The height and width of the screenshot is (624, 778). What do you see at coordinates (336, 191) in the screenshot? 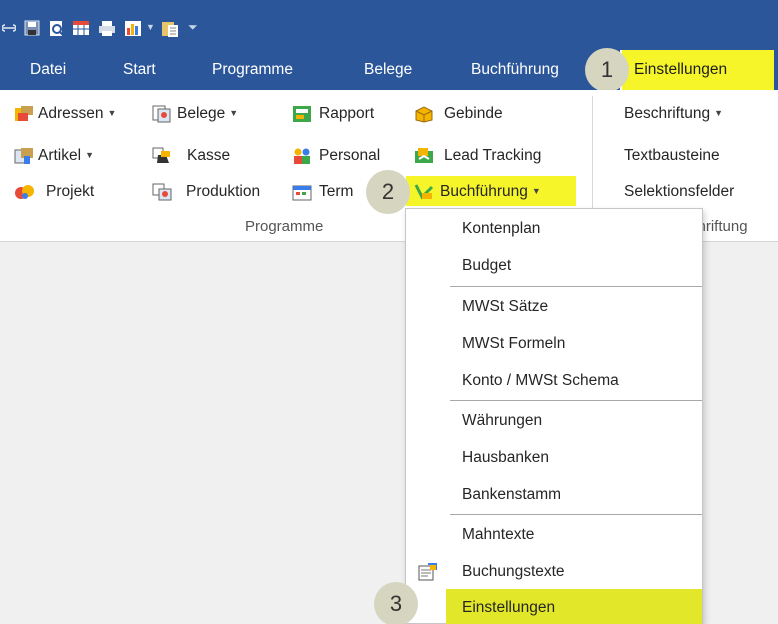
I see `termine-label: Term` at bounding box center [336, 191].